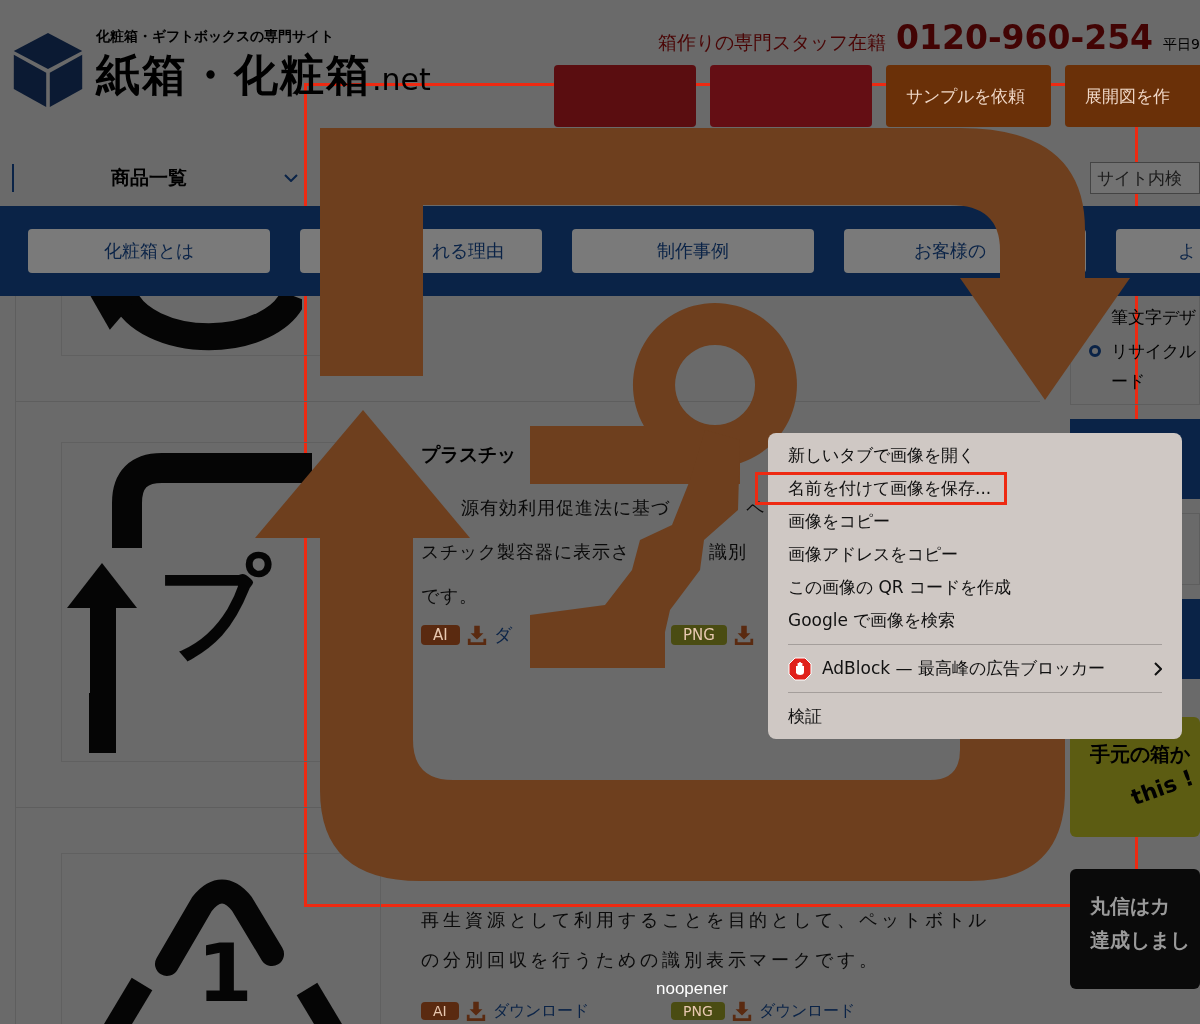  I want to click on context-menu-item: Google で画像を検索, so click(975, 620).